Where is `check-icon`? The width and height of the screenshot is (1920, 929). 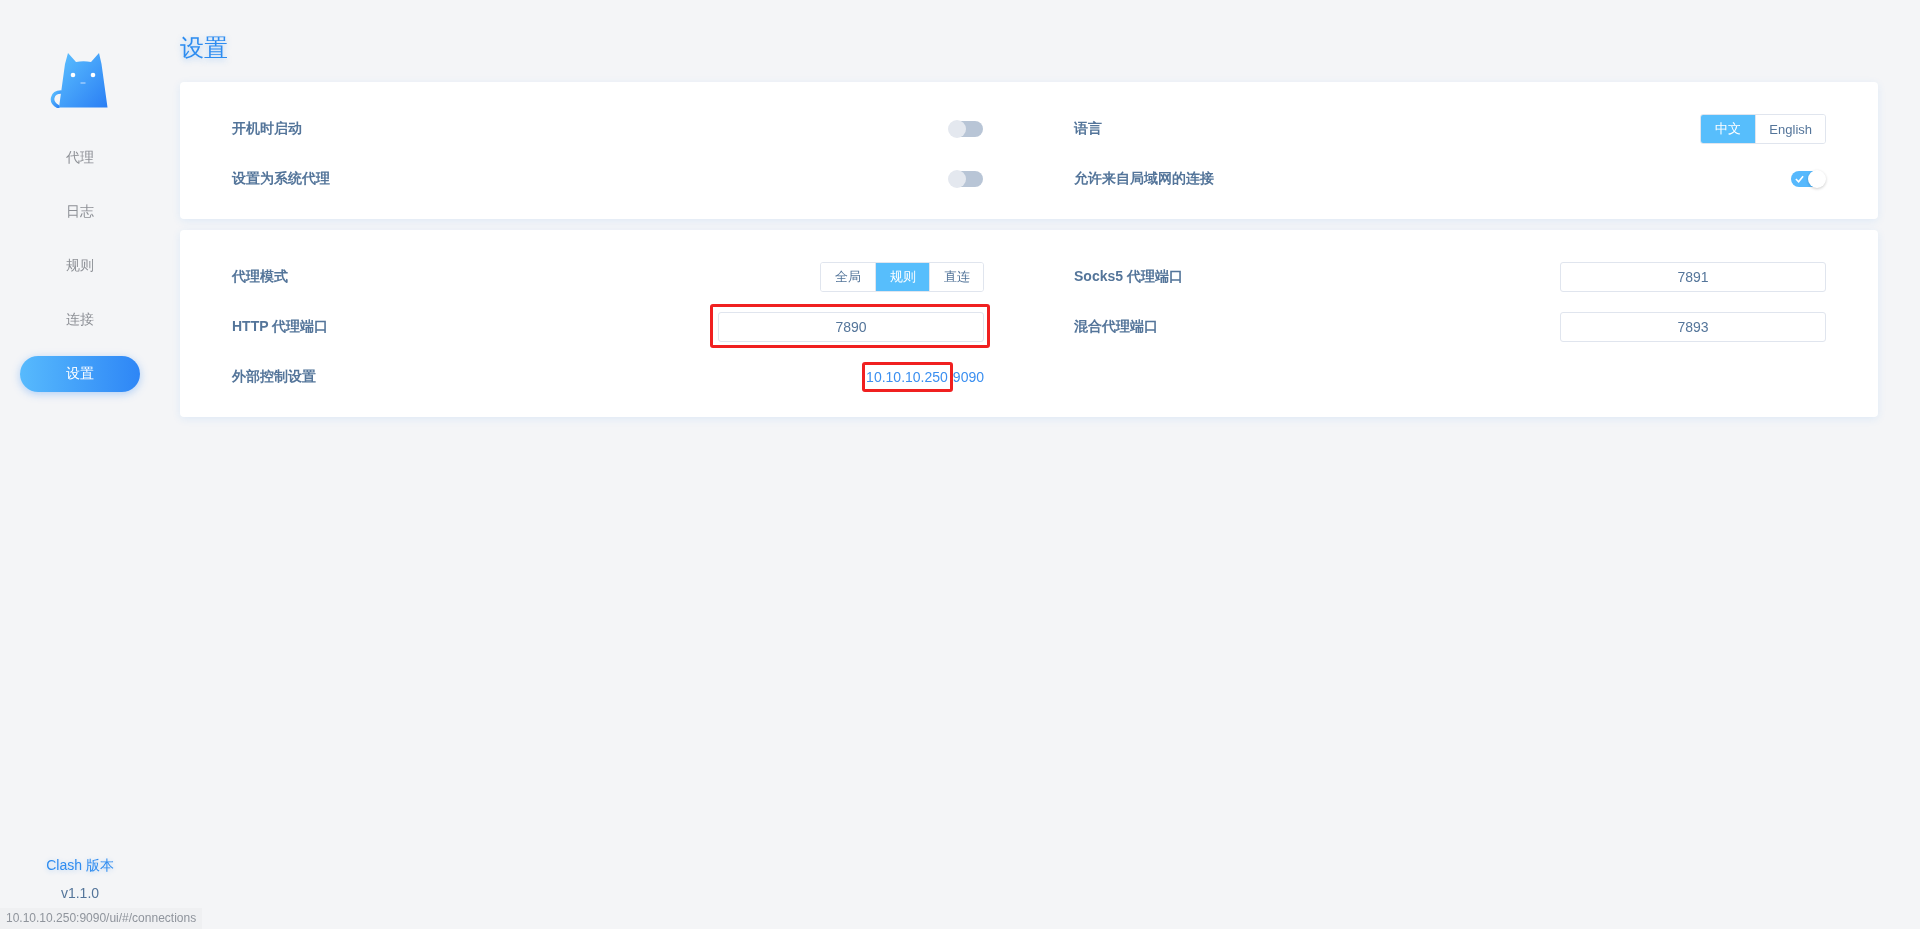 check-icon is located at coordinates (1799, 179).